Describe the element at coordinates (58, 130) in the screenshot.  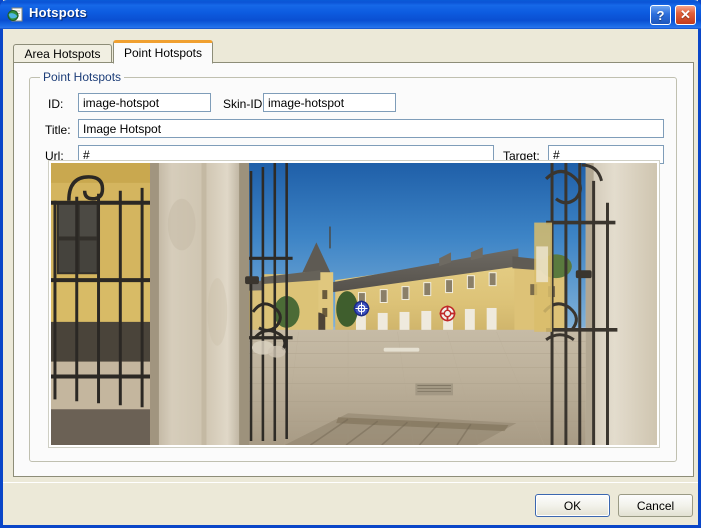
I see `title-label: Title:` at that location.